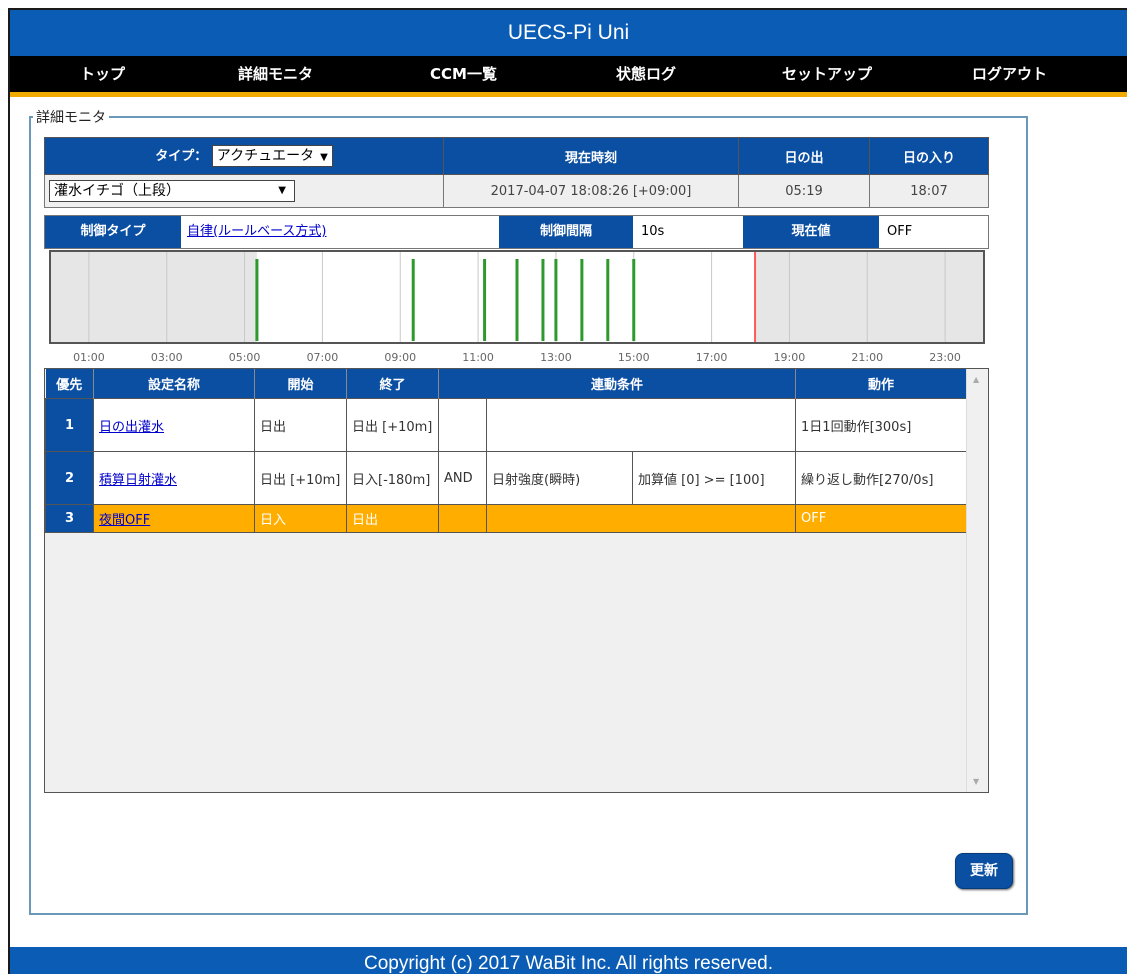 This screenshot has width=1127, height=974. Describe the element at coordinates (867, 357) in the screenshot. I see `tick-label: 21:00` at that location.